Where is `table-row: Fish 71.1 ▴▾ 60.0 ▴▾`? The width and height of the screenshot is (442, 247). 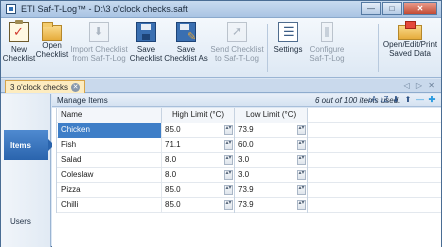
table-row: Fish 71.1 ▴▾ 60.0 ▴▾ is located at coordinates (246, 145).